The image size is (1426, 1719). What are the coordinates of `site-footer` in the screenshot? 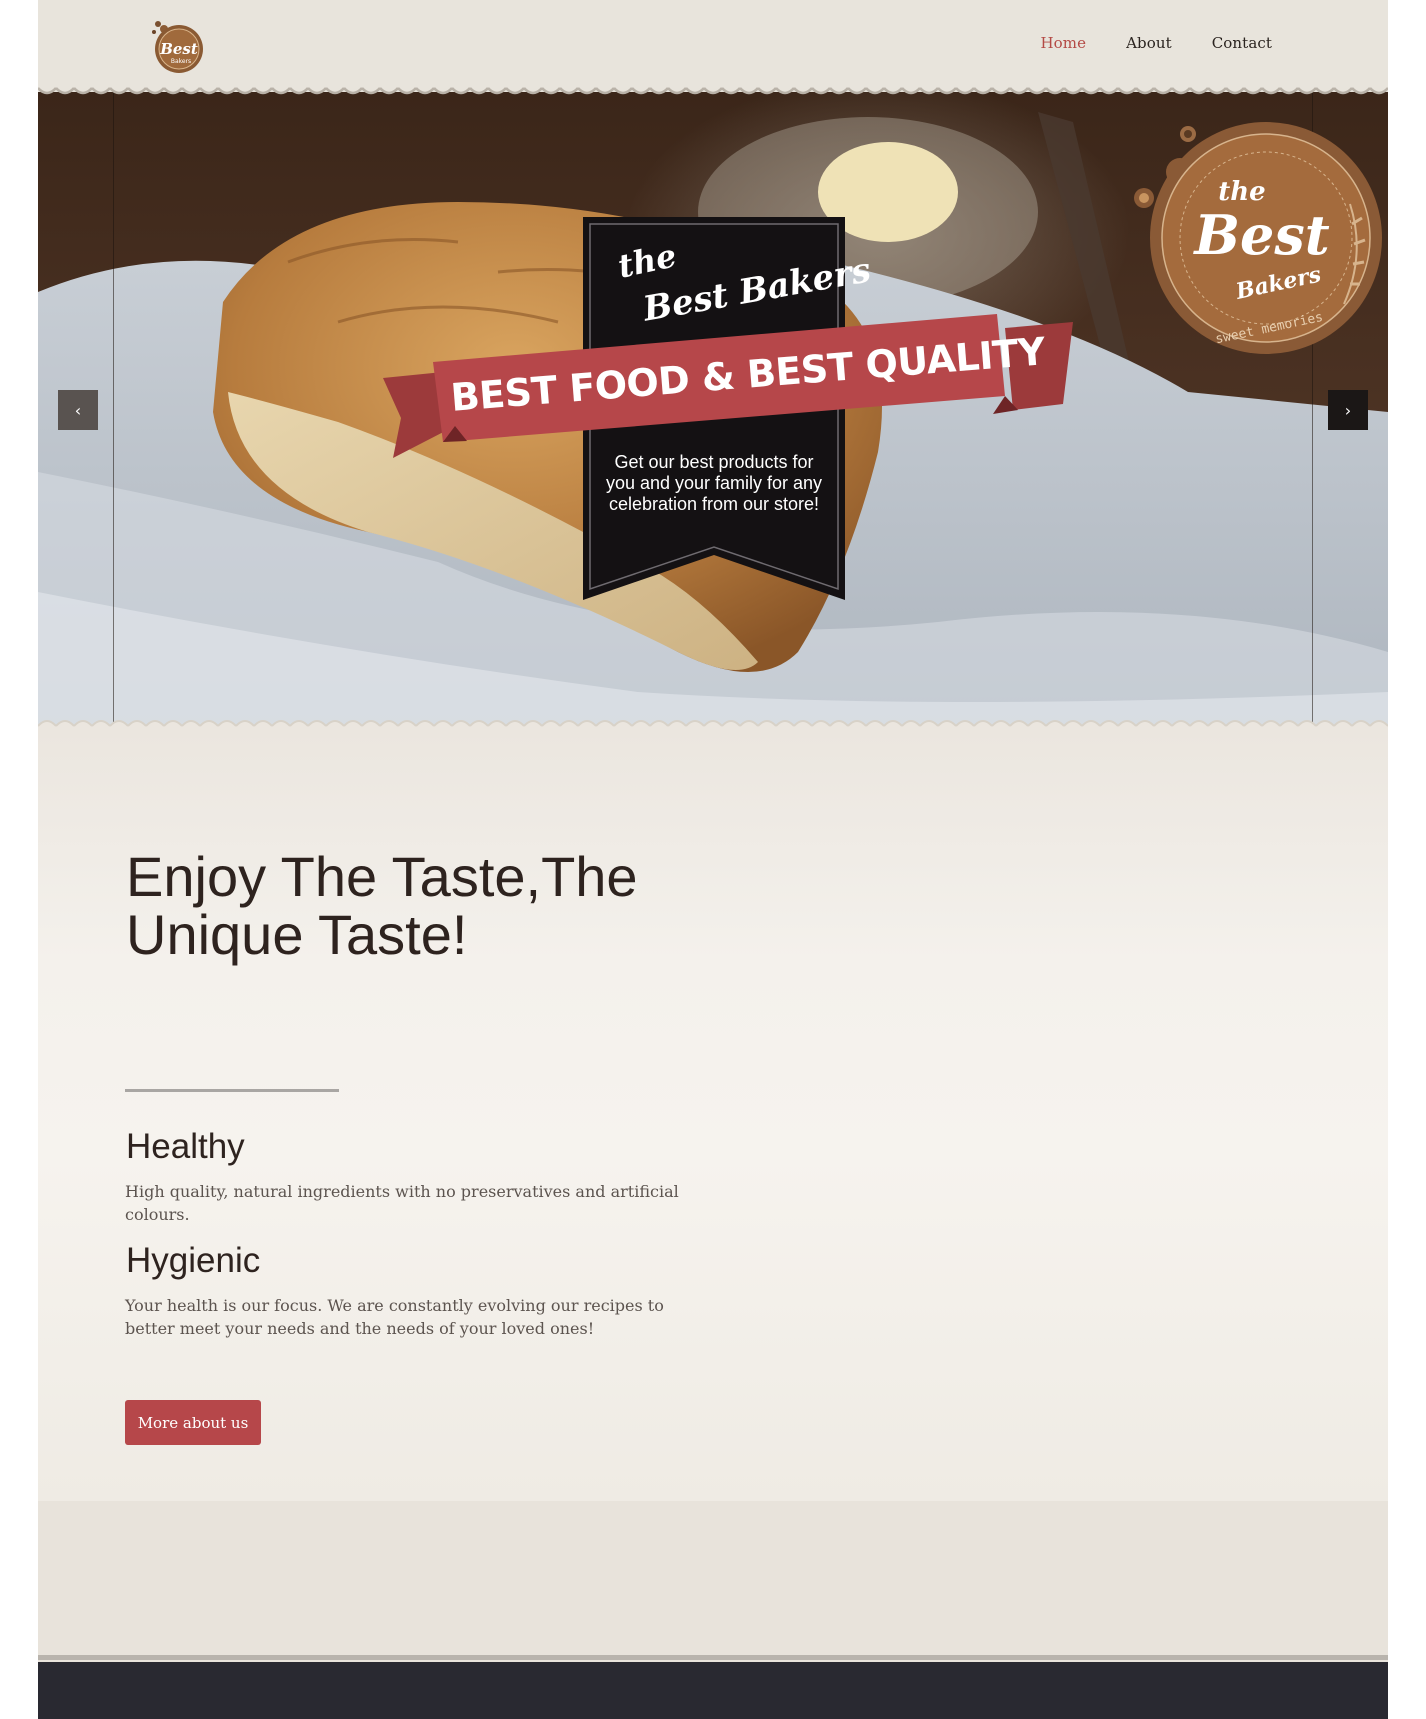 It's located at (713, 1690).